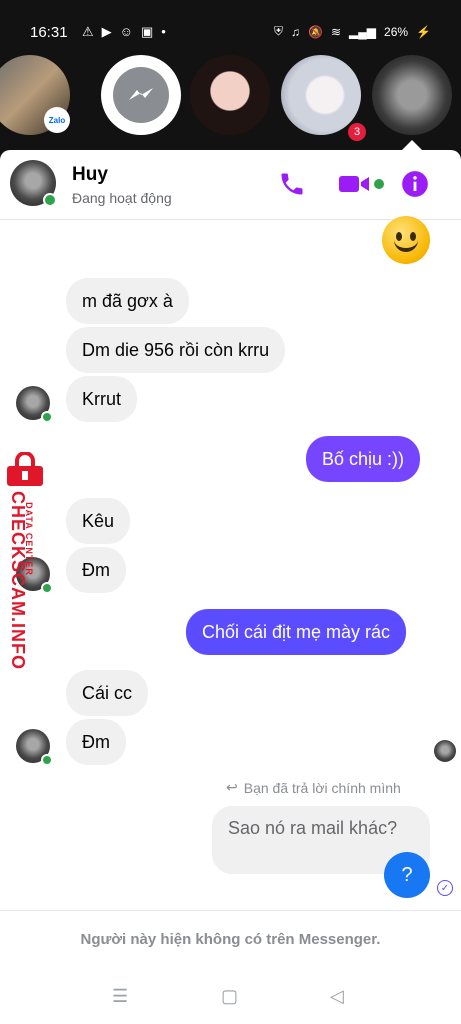 The height and width of the screenshot is (1024, 461). What do you see at coordinates (336, 31) in the screenshot?
I see `wifi-icon: ≋` at bounding box center [336, 31].